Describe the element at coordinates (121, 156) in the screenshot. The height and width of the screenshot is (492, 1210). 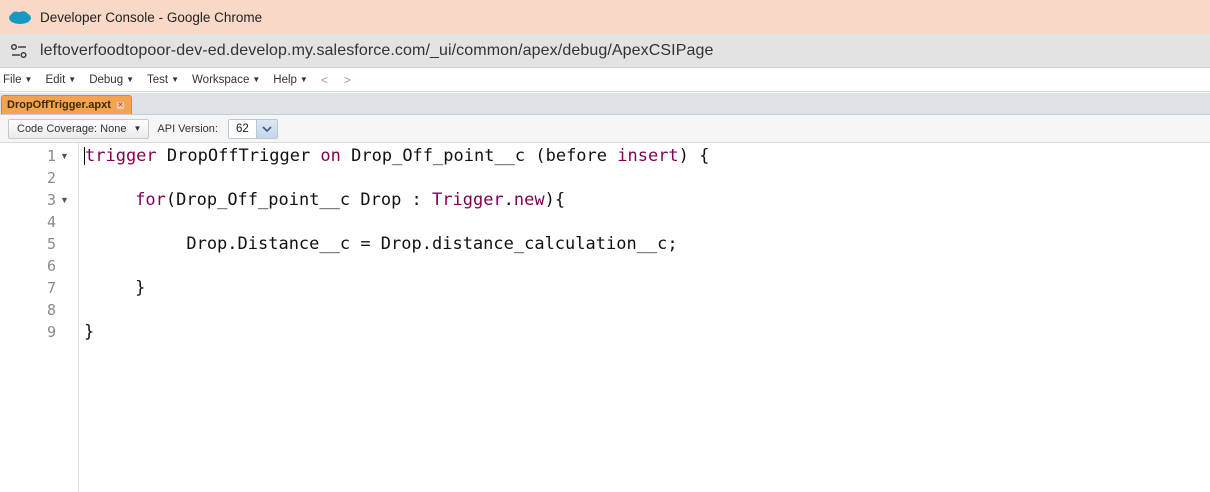
I see `keyword: trigger` at that location.